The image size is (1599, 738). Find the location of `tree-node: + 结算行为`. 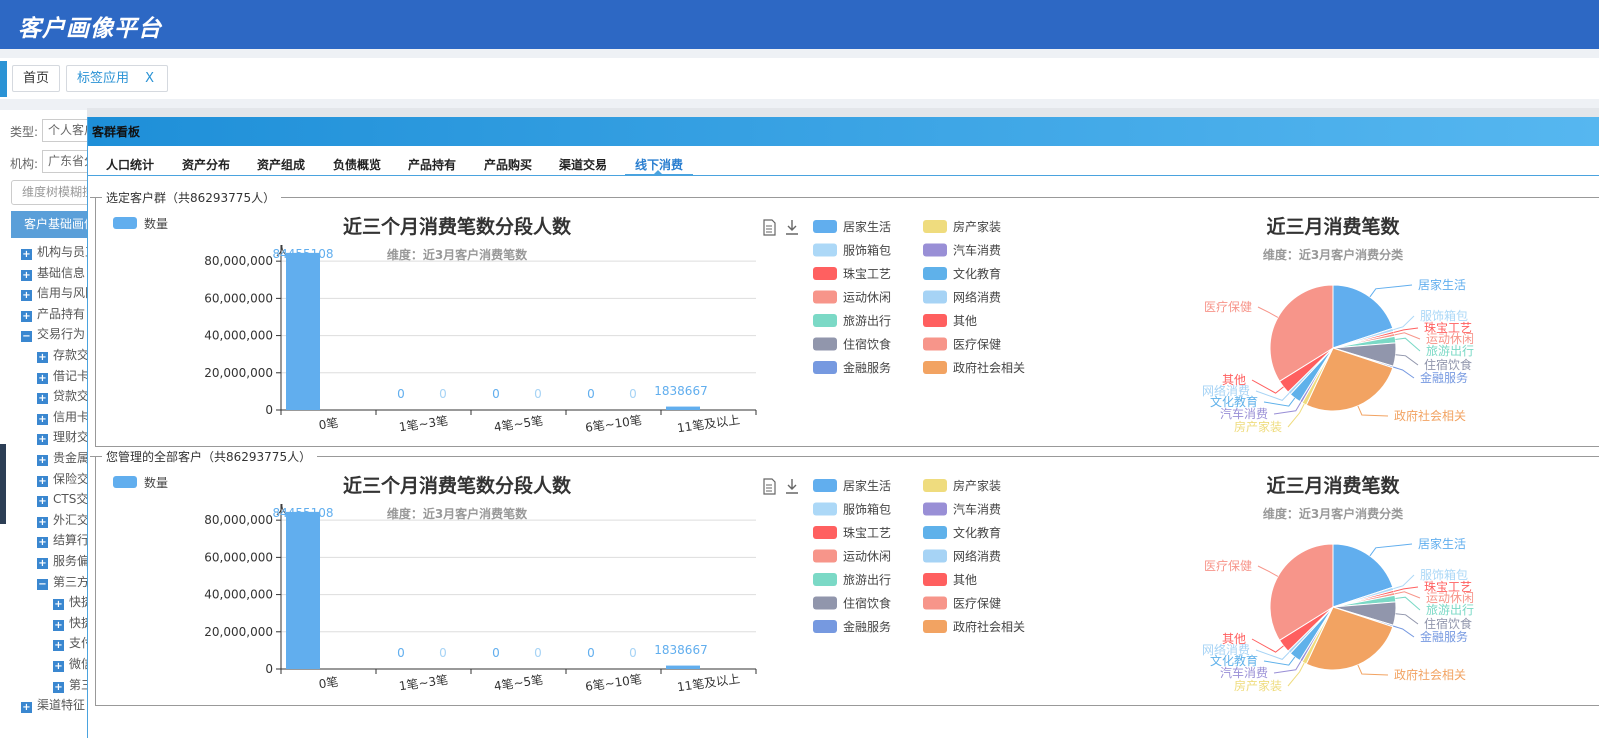

tree-node: + 结算行为 is located at coordinates (63, 541).